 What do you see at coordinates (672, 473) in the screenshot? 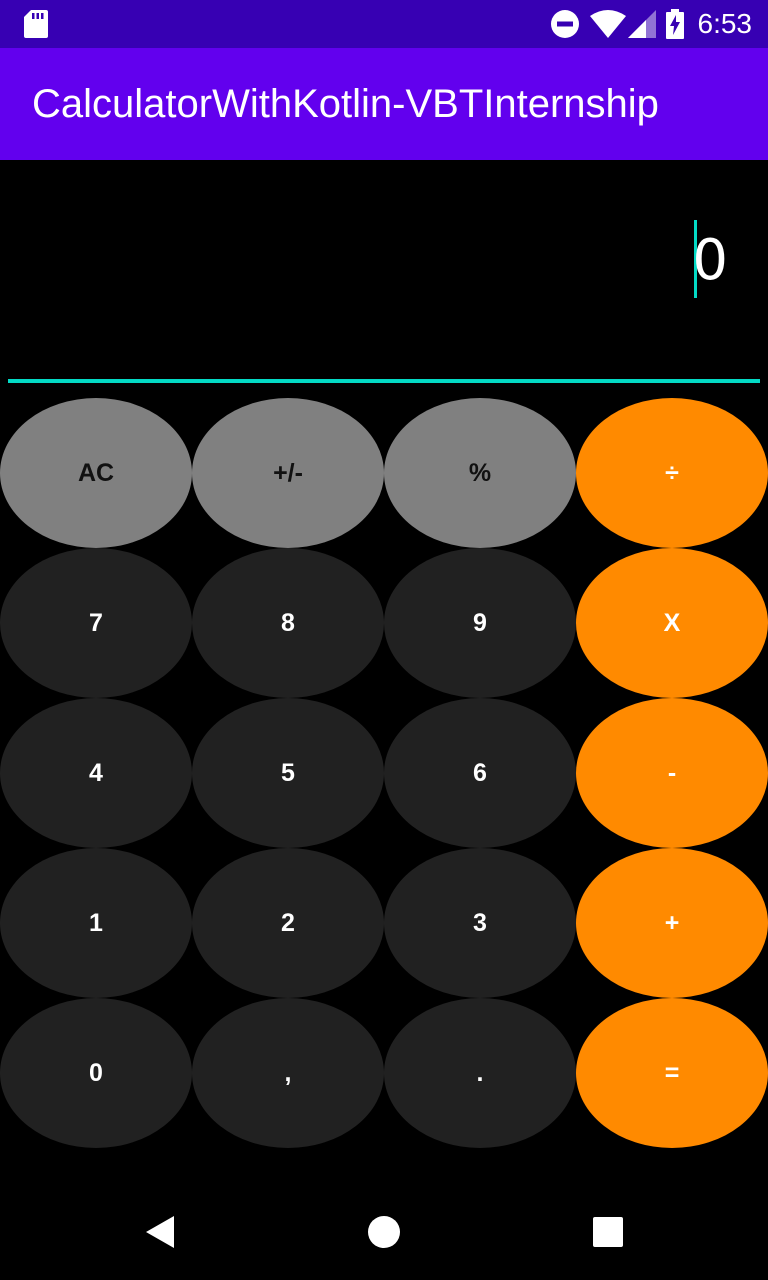
I see `key-divide: ÷` at bounding box center [672, 473].